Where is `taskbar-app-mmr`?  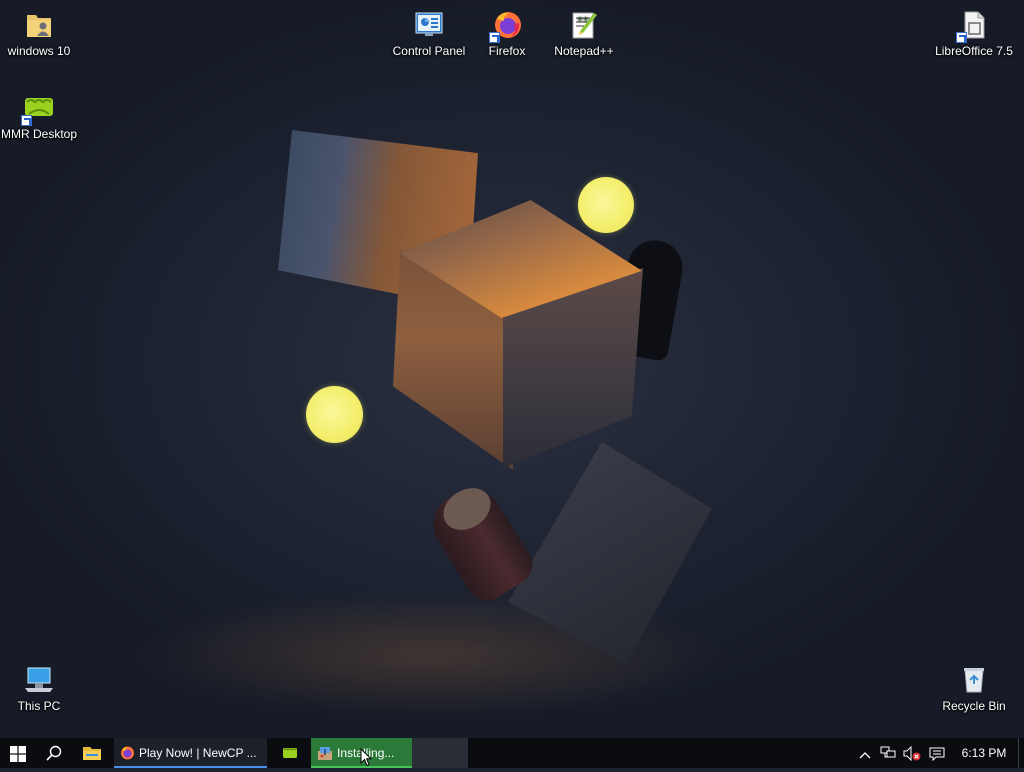
taskbar-app-mmr is located at coordinates (290, 753).